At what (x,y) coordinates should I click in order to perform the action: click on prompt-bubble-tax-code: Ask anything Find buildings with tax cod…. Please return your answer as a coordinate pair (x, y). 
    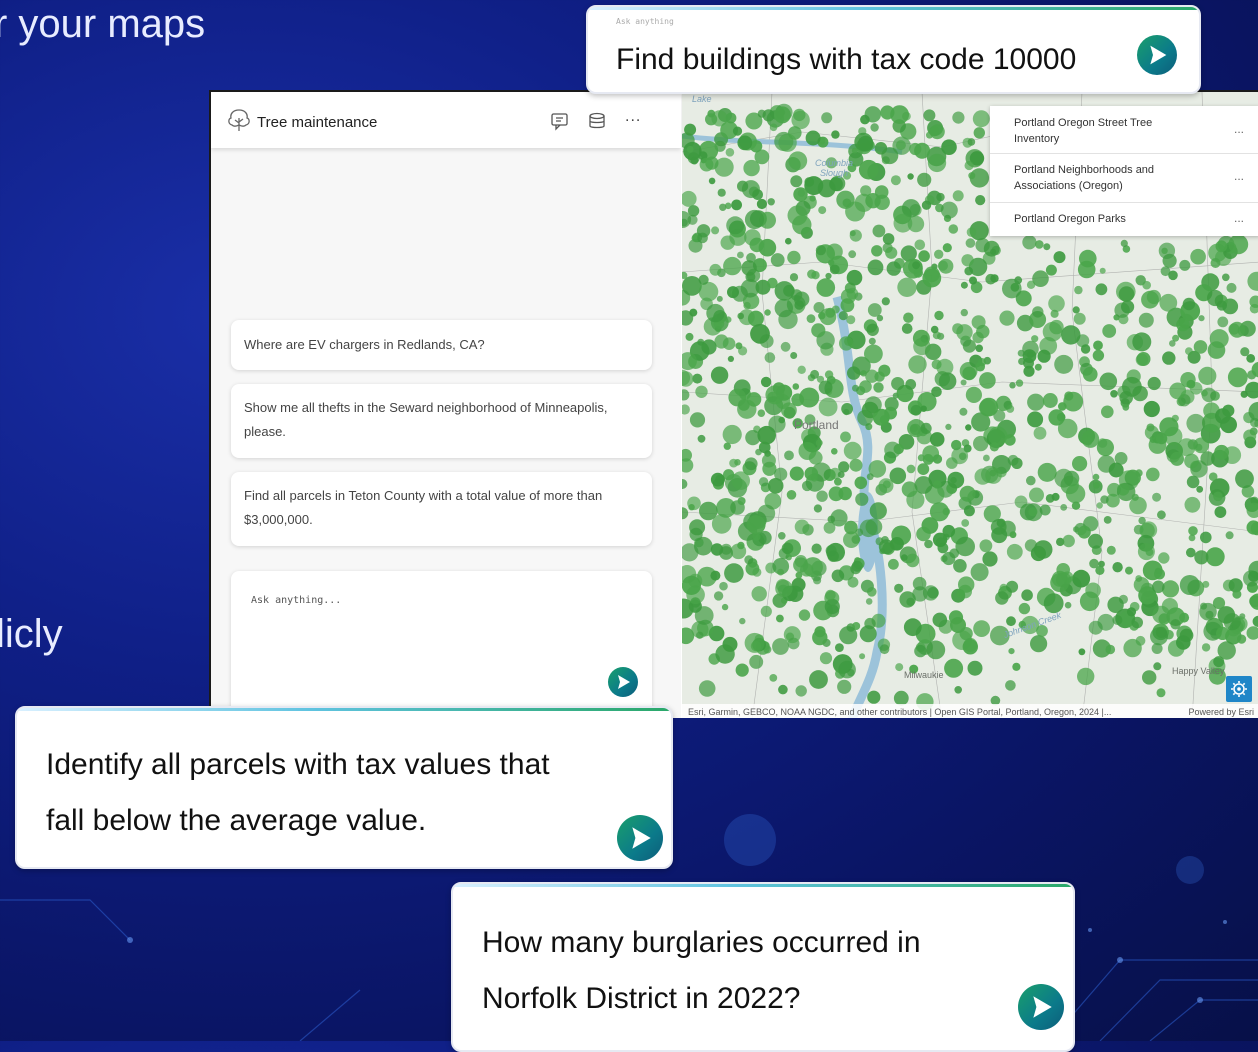
    Looking at the image, I should click on (893, 49).